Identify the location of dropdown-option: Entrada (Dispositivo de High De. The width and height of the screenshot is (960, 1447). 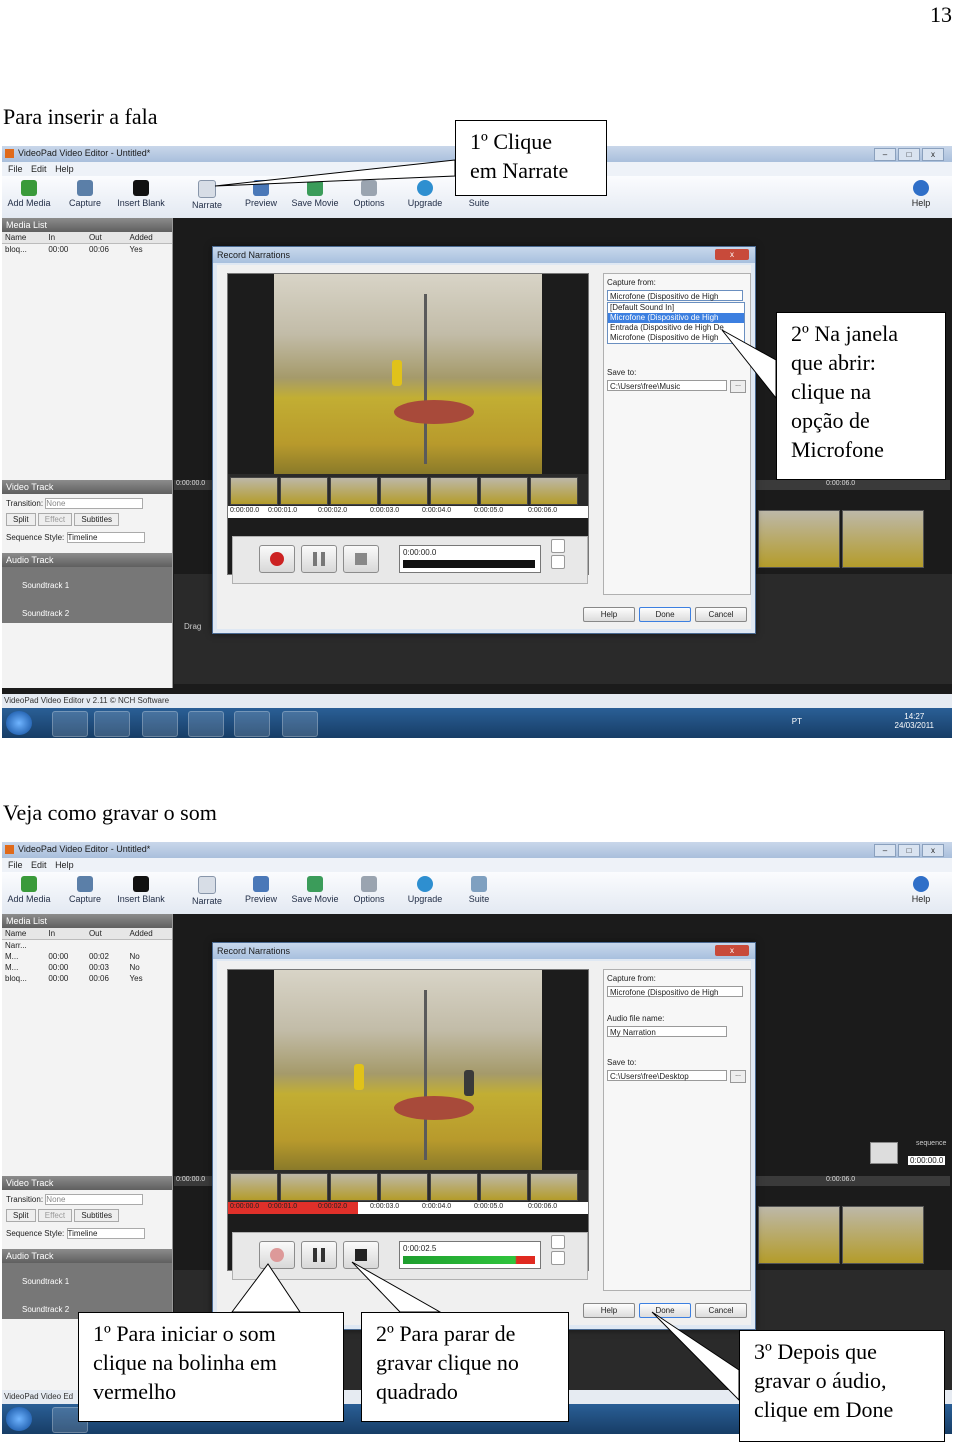
(676, 328).